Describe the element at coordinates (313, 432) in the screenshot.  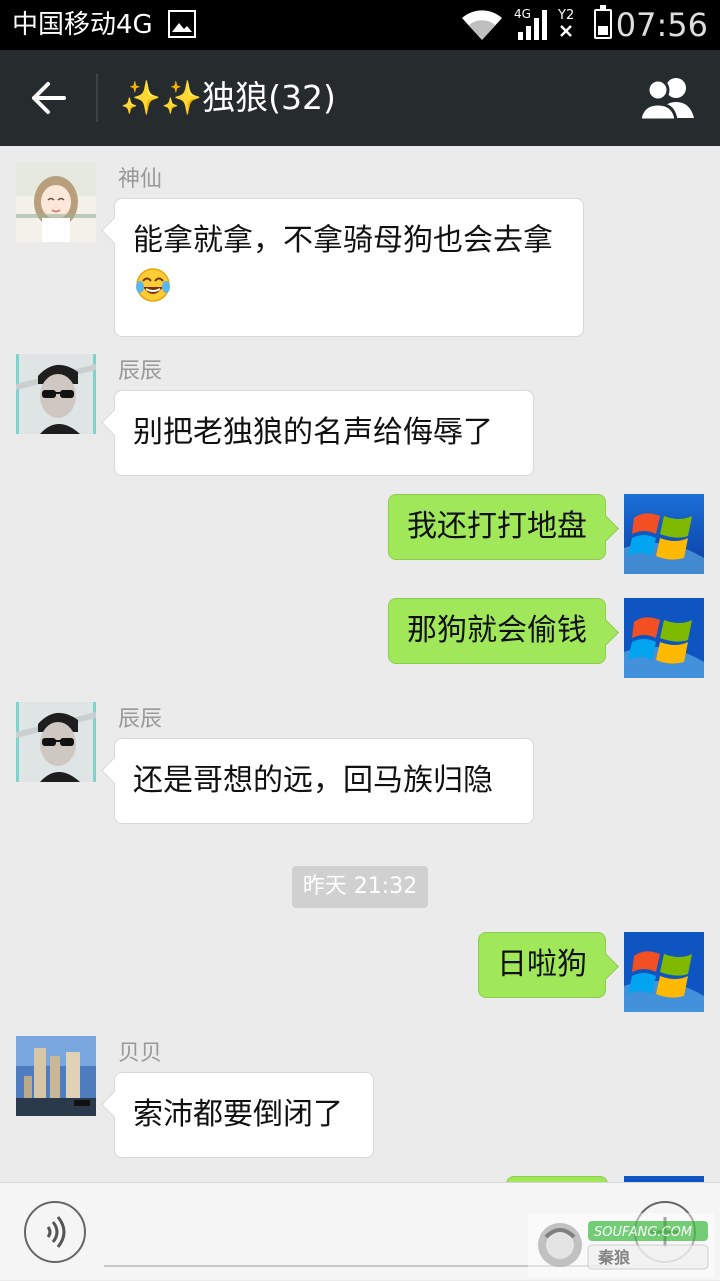
I see `message-text: 别把老独狼的名声给侮辱了` at that location.